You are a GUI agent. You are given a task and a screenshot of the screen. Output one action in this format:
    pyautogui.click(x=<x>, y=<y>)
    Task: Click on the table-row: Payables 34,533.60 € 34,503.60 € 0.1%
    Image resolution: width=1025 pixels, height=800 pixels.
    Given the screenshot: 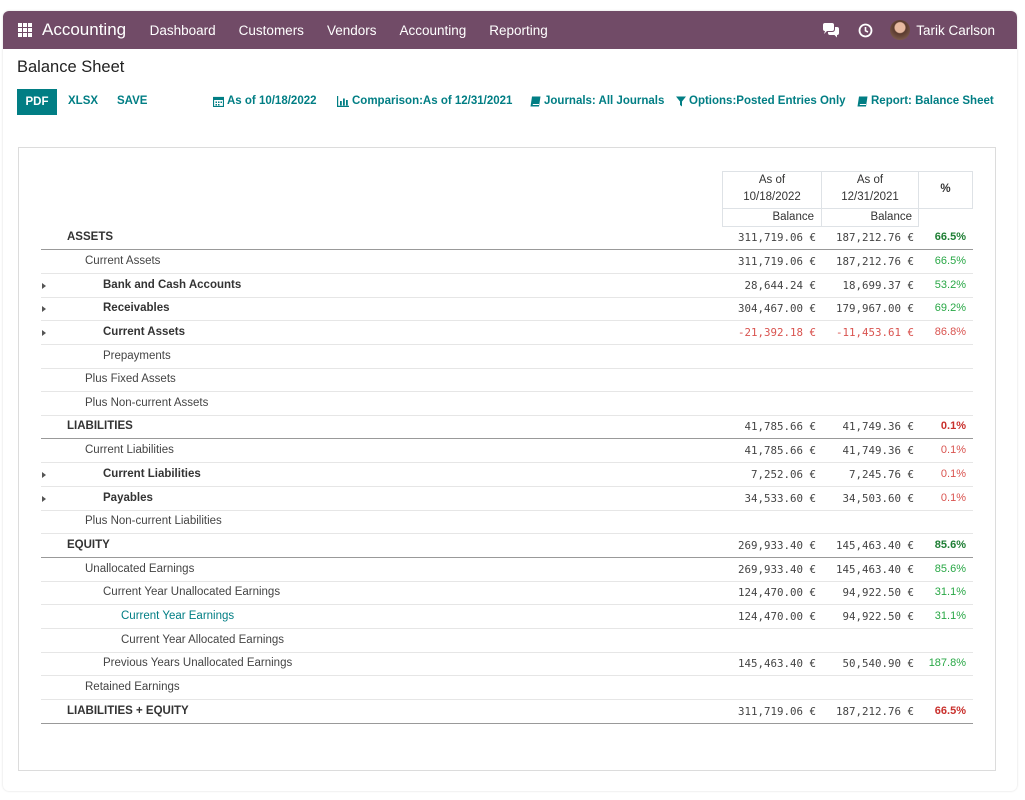 What is the action you would take?
    pyautogui.click(x=507, y=499)
    